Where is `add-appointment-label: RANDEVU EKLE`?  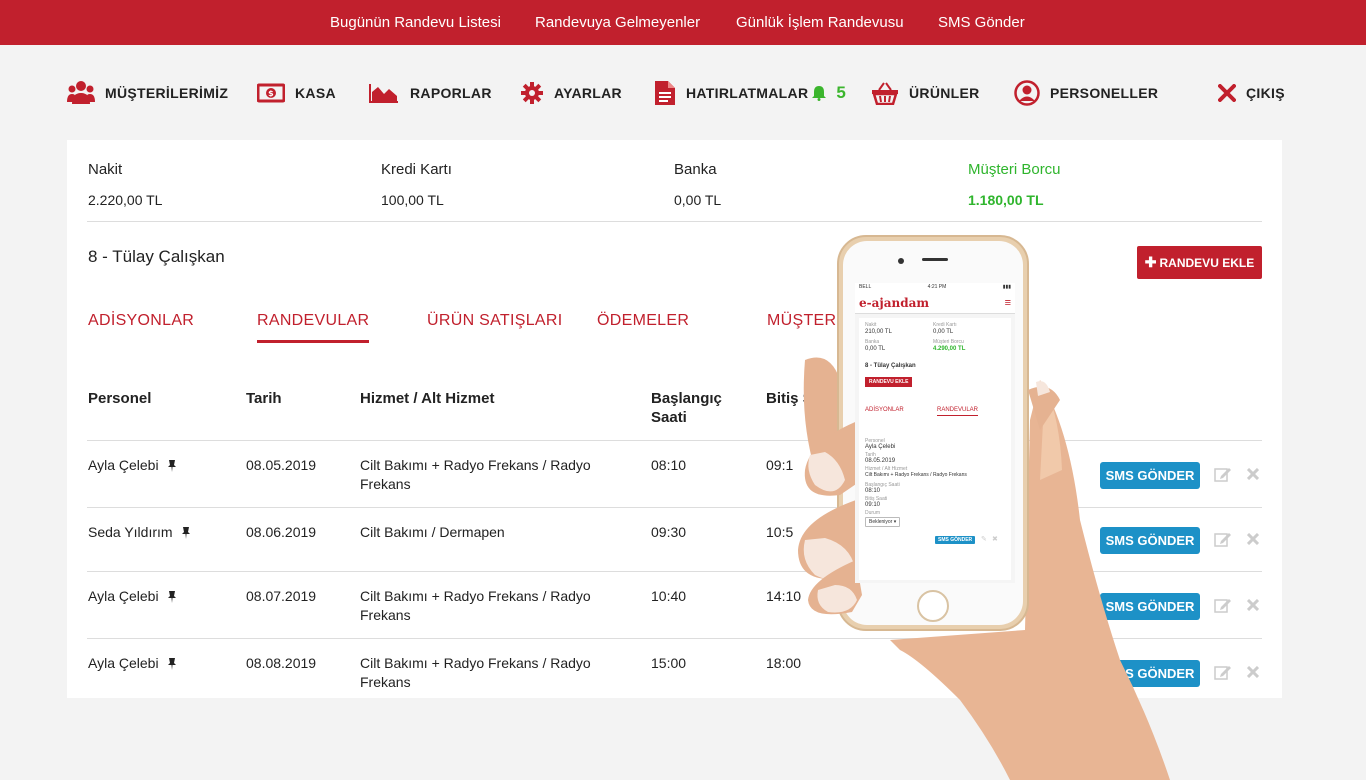
add-appointment-label: RANDEVU EKLE is located at coordinates (1207, 262).